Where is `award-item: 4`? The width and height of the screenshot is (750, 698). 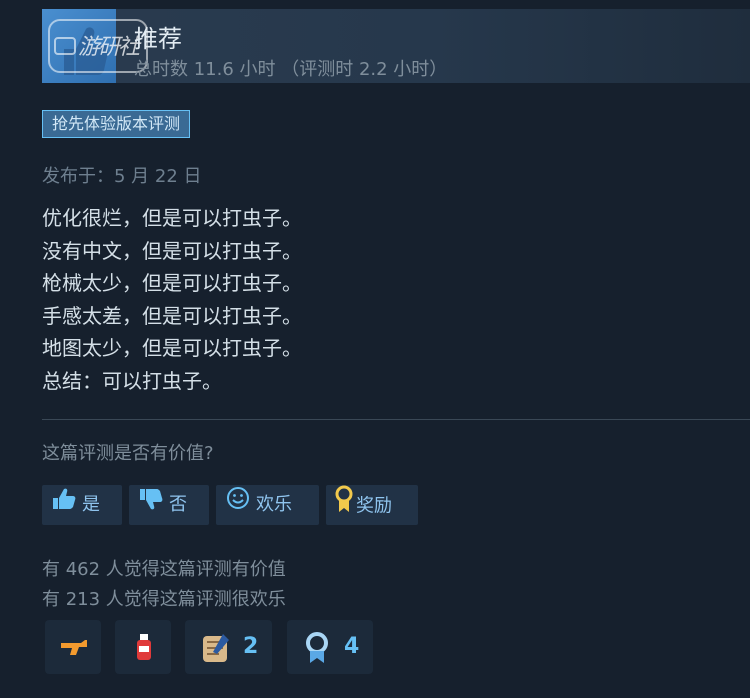
award-item: 4 is located at coordinates (330, 647).